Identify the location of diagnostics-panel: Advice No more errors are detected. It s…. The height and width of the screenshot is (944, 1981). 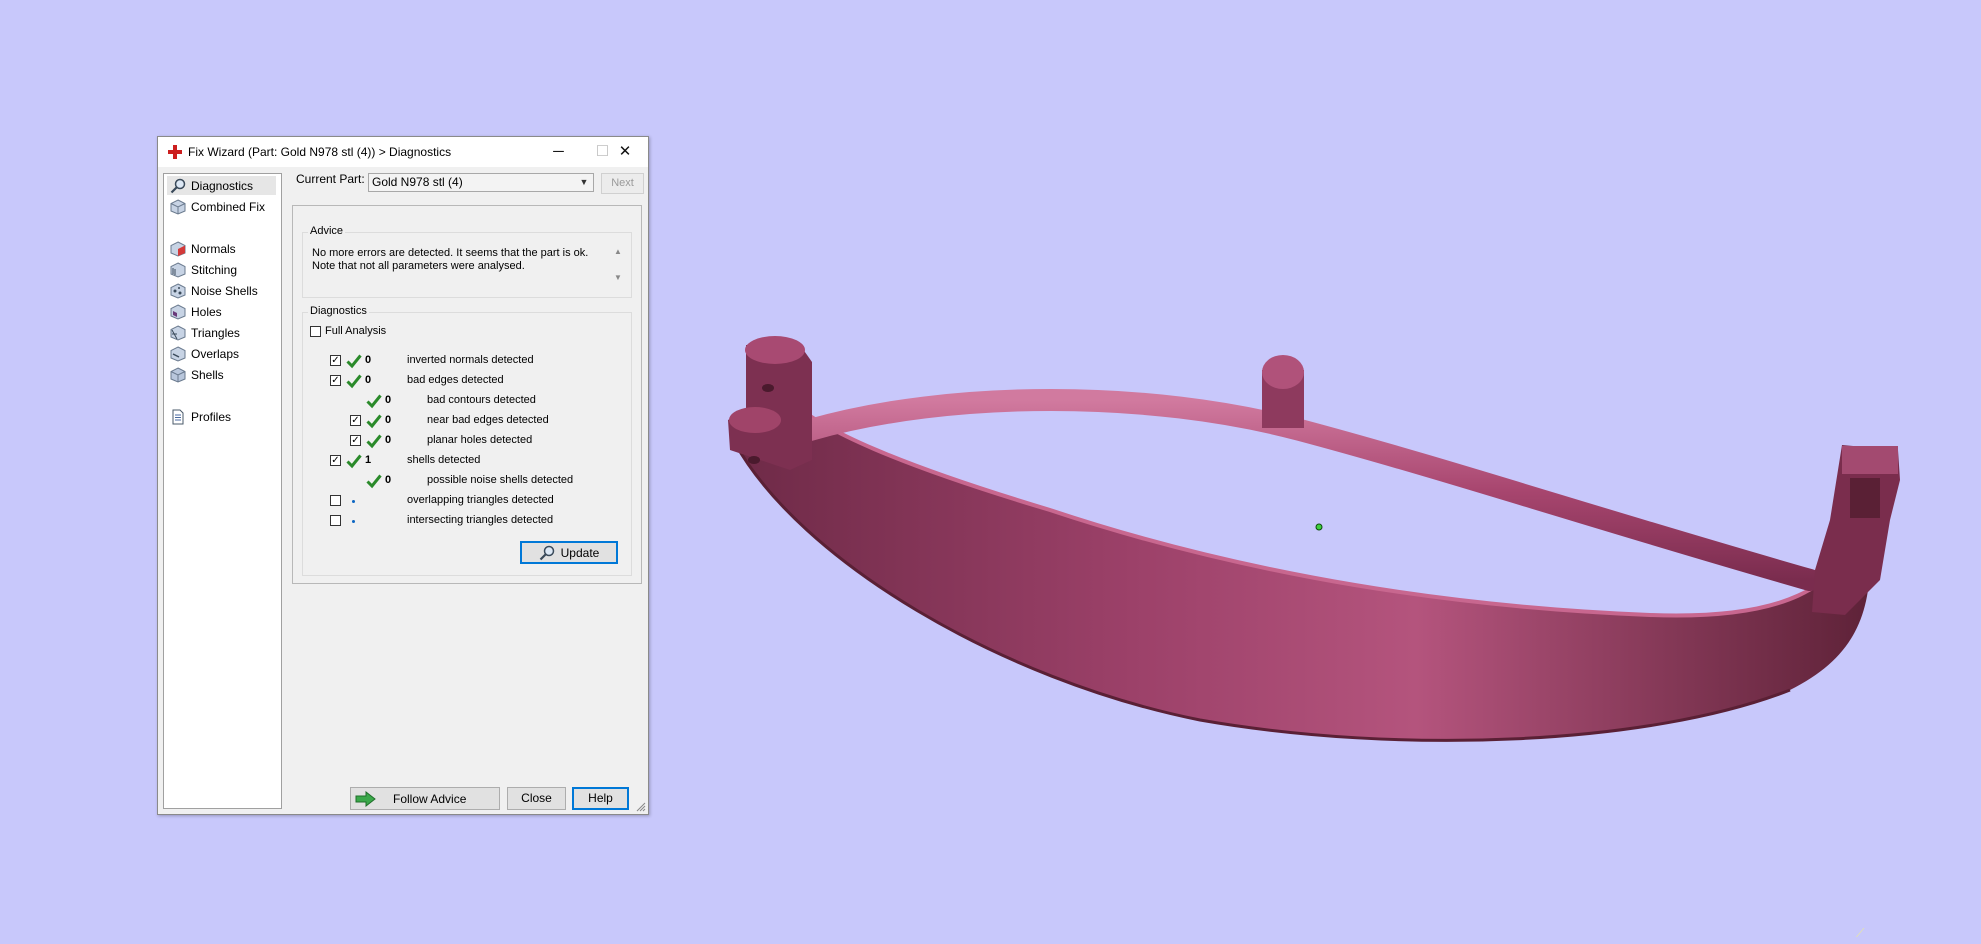
(467, 394).